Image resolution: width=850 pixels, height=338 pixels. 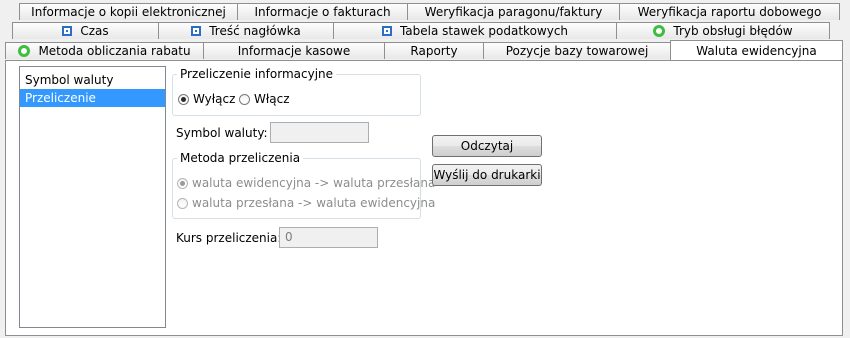 I want to click on tab-czas: Czas, so click(x=85, y=30).